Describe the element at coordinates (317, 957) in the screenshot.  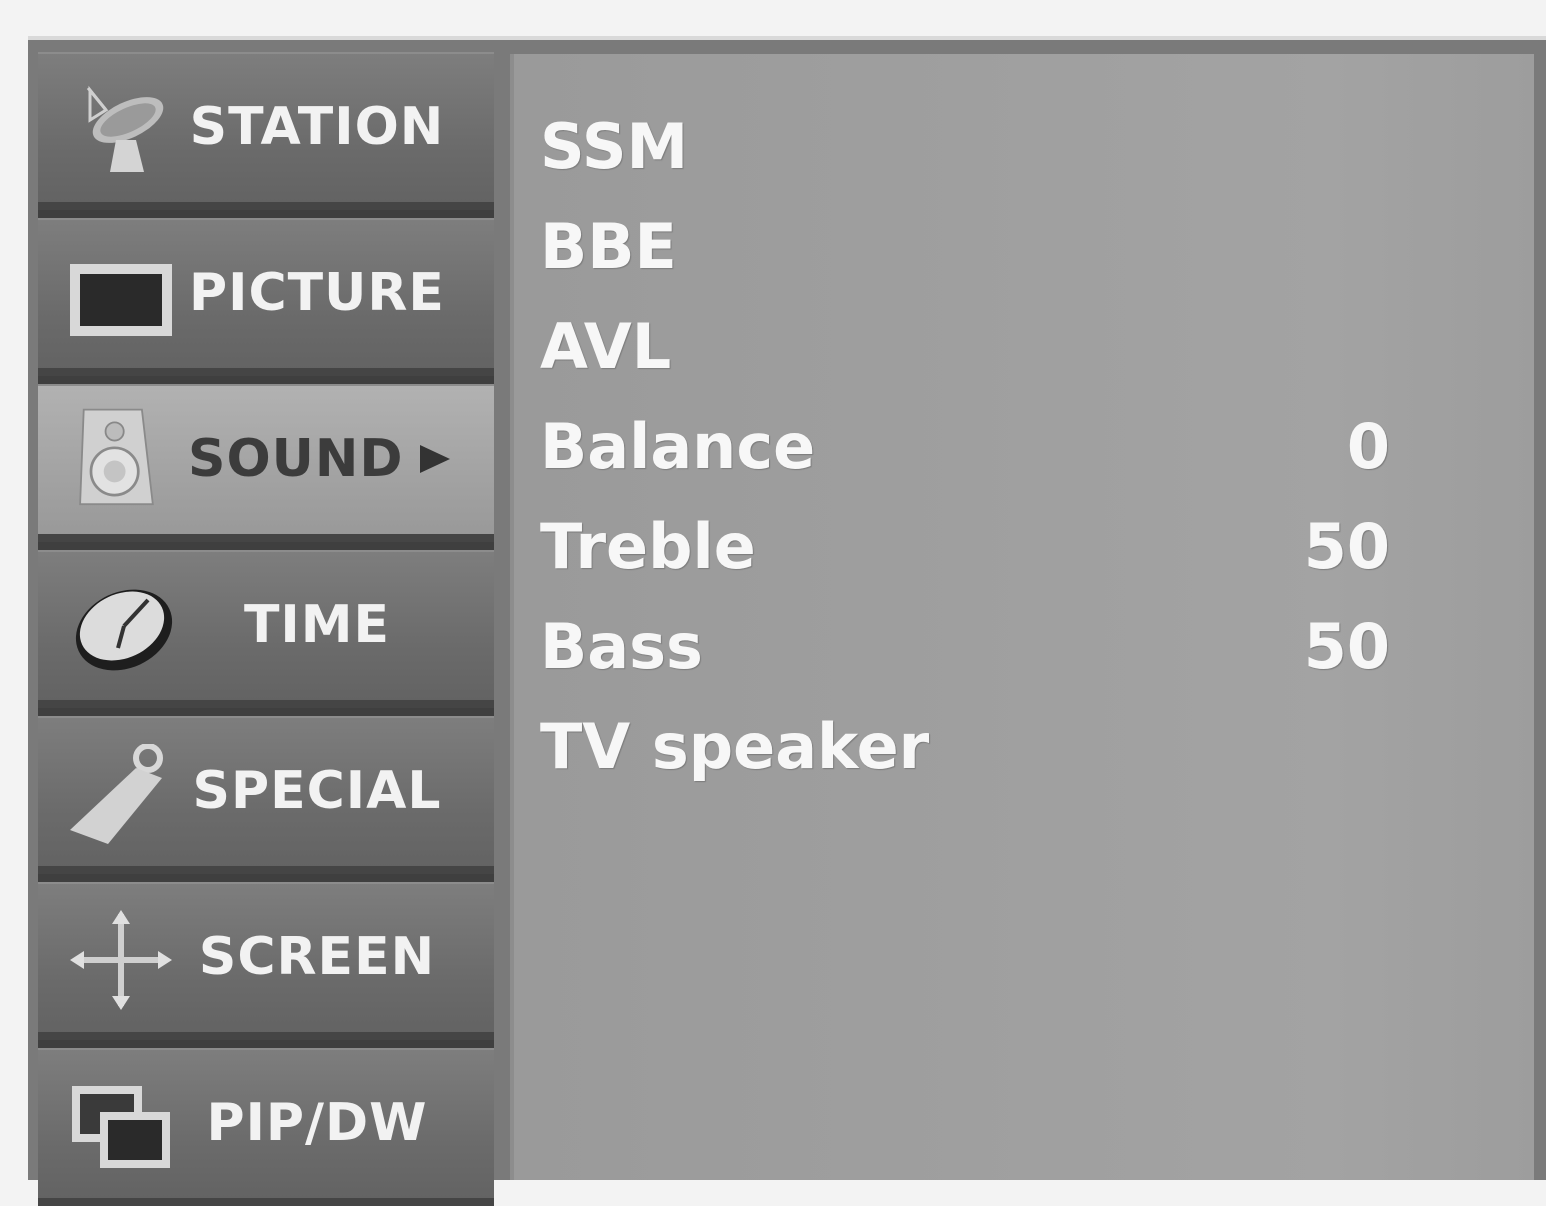
I see `menu-item-label: SCREEN` at that location.